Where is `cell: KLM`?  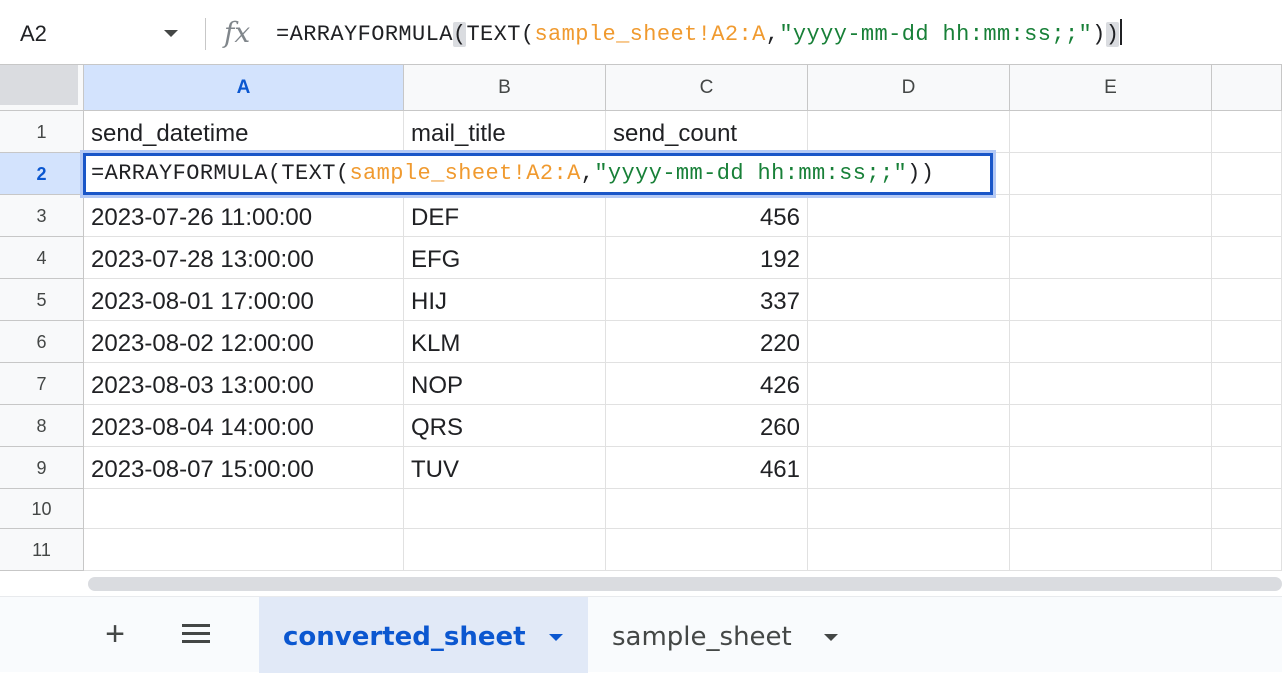
cell: KLM is located at coordinates (505, 342).